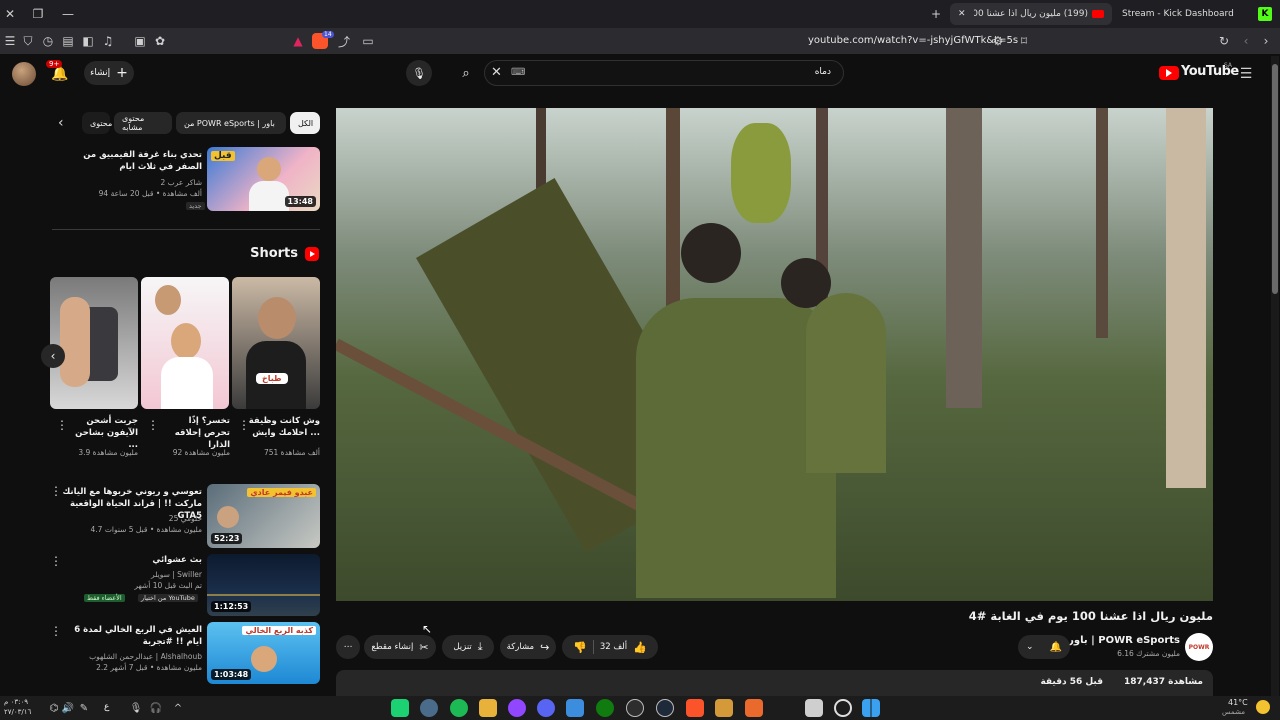 This screenshot has width=1280, height=720. Describe the element at coordinates (613, 647) in the screenshot. I see `like-count: 32 ألف` at that location.